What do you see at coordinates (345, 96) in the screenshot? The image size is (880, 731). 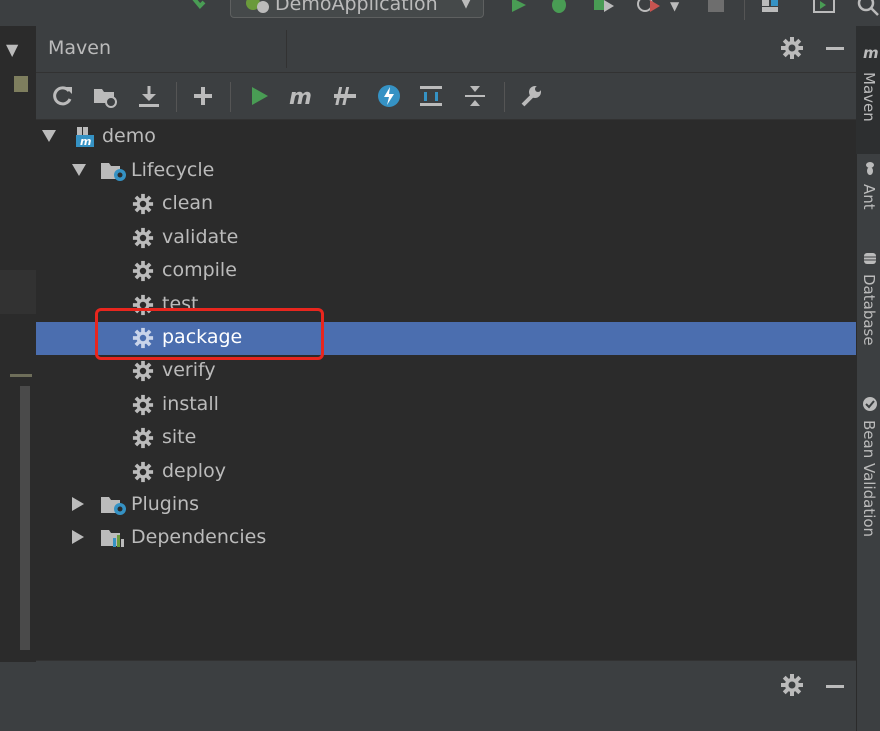 I see `toggle-offline-icon` at bounding box center [345, 96].